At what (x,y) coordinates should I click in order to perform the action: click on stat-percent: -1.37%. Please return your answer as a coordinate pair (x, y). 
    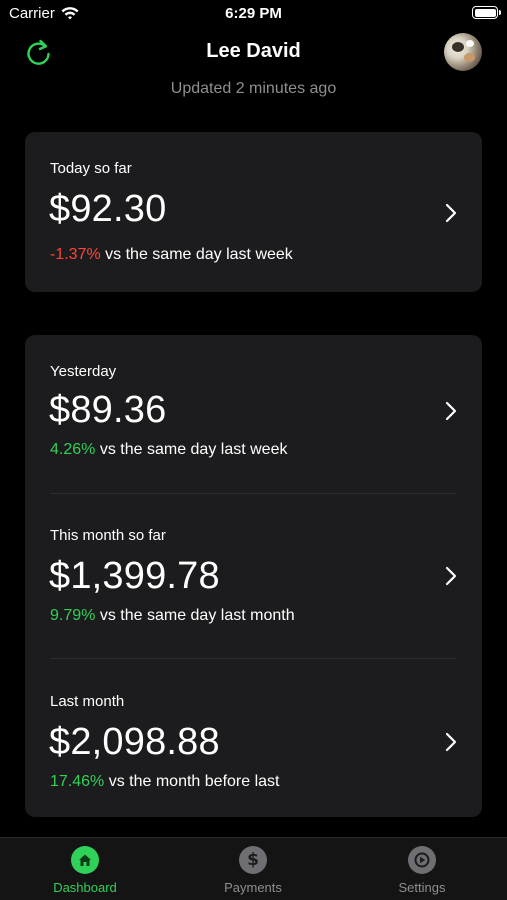
    Looking at the image, I should click on (75, 254).